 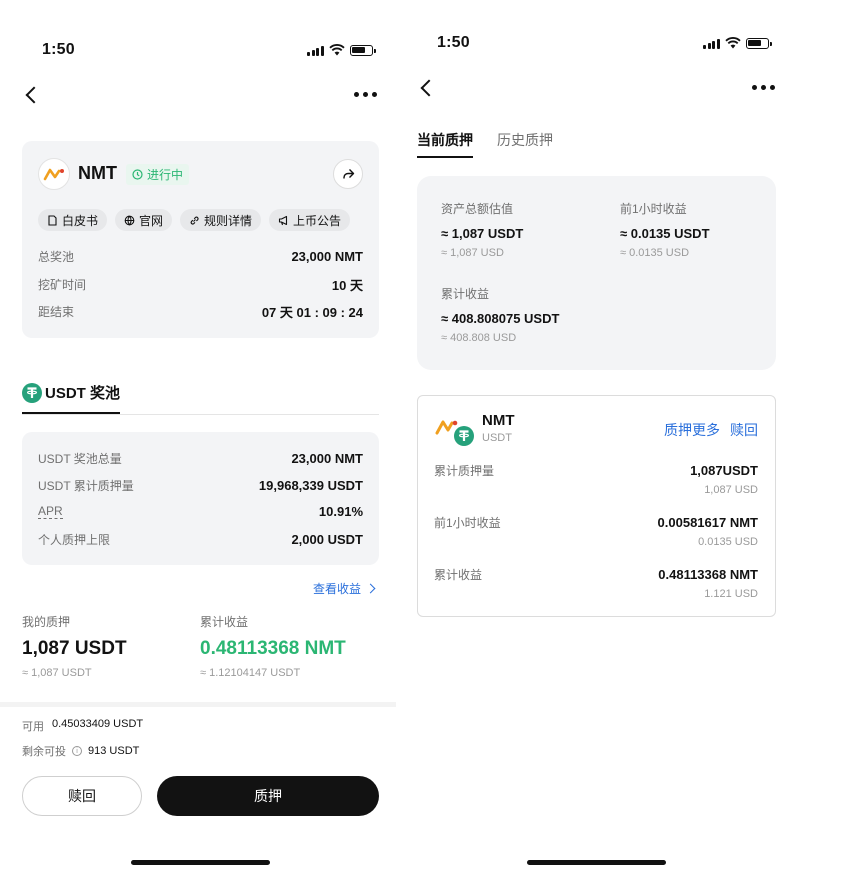 I want to click on row-label: 前1小时收益, so click(x=467, y=523).